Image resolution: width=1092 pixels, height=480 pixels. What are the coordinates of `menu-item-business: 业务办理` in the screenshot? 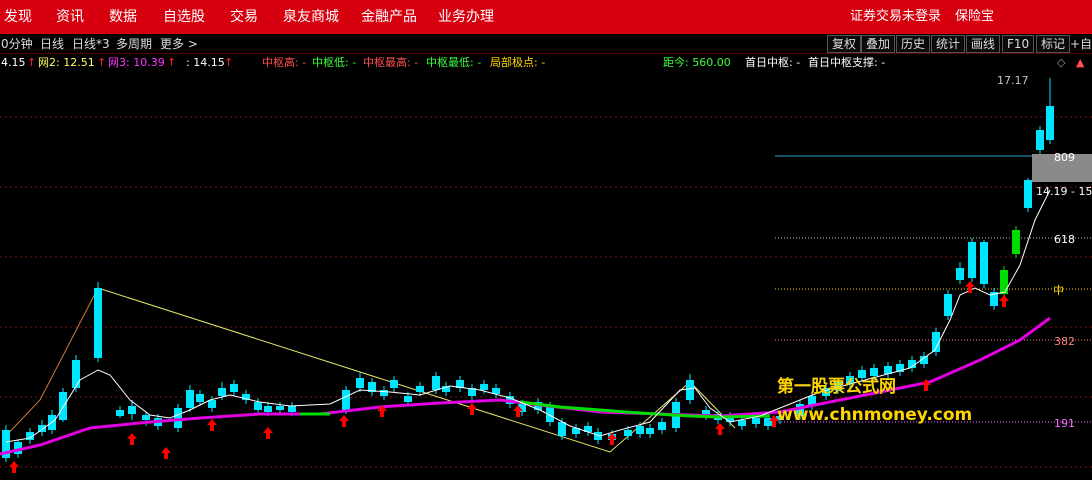 It's located at (466, 17).